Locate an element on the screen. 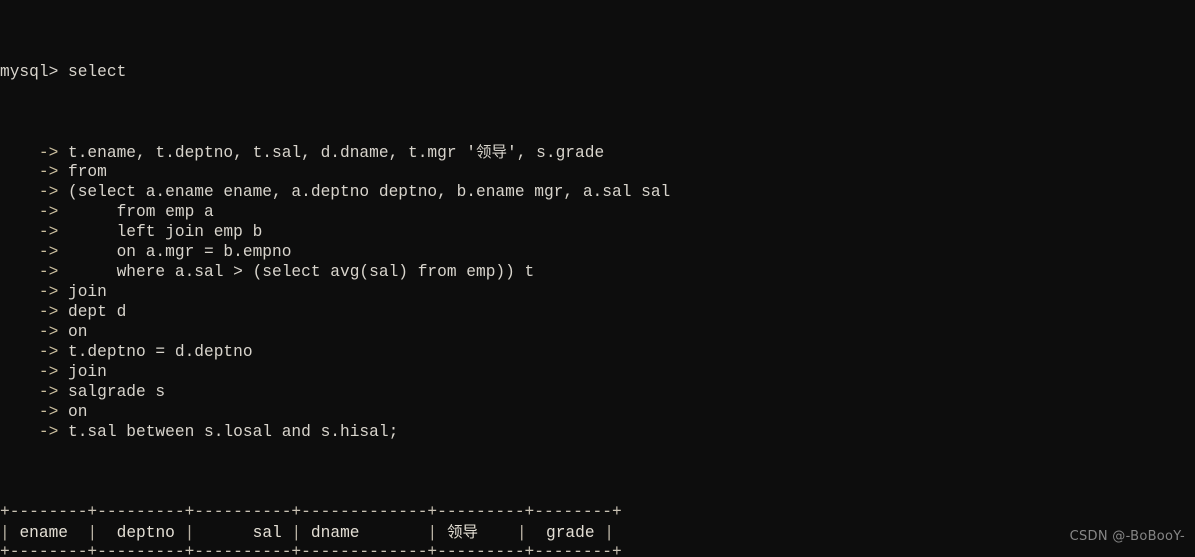 This screenshot has width=1195, height=557. table-header-cell: sal is located at coordinates (243, 533).